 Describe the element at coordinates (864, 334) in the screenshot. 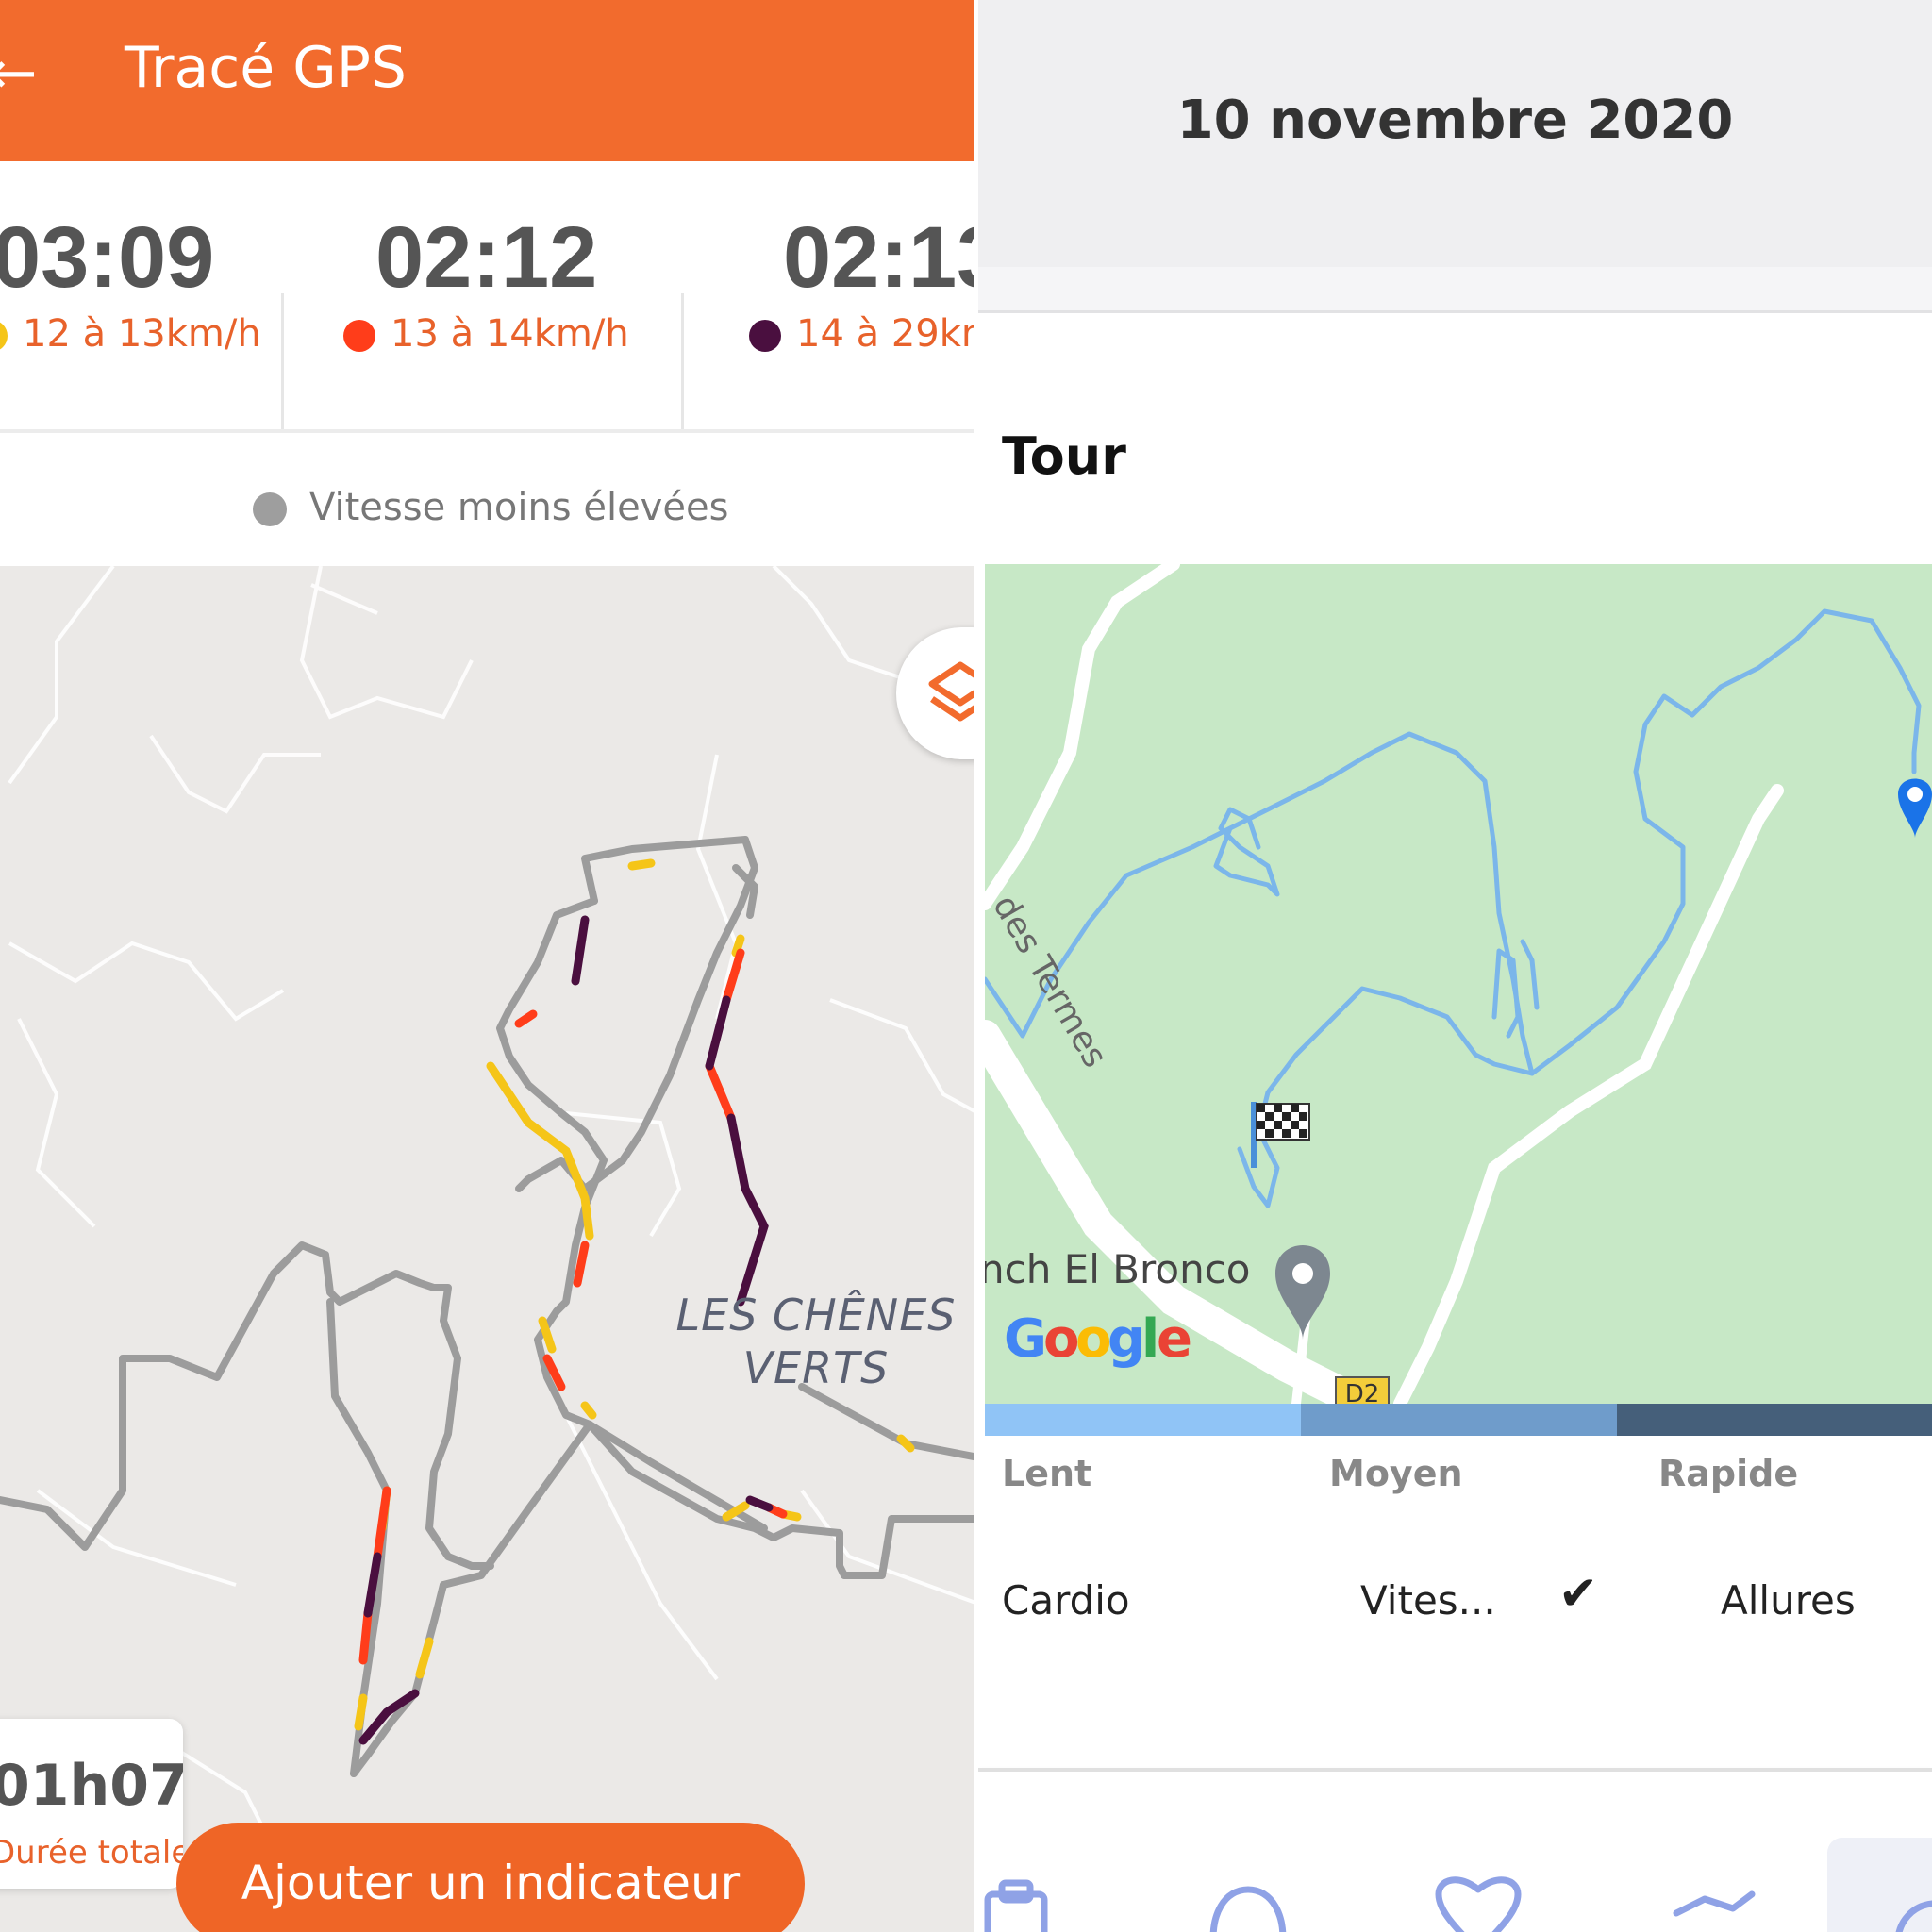

I see `stat-label-3: 14 à 29km/h` at that location.